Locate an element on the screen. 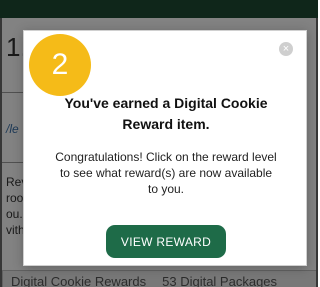 The image size is (320, 287). view-reward-button: VIEW REWARD is located at coordinates (166, 241).